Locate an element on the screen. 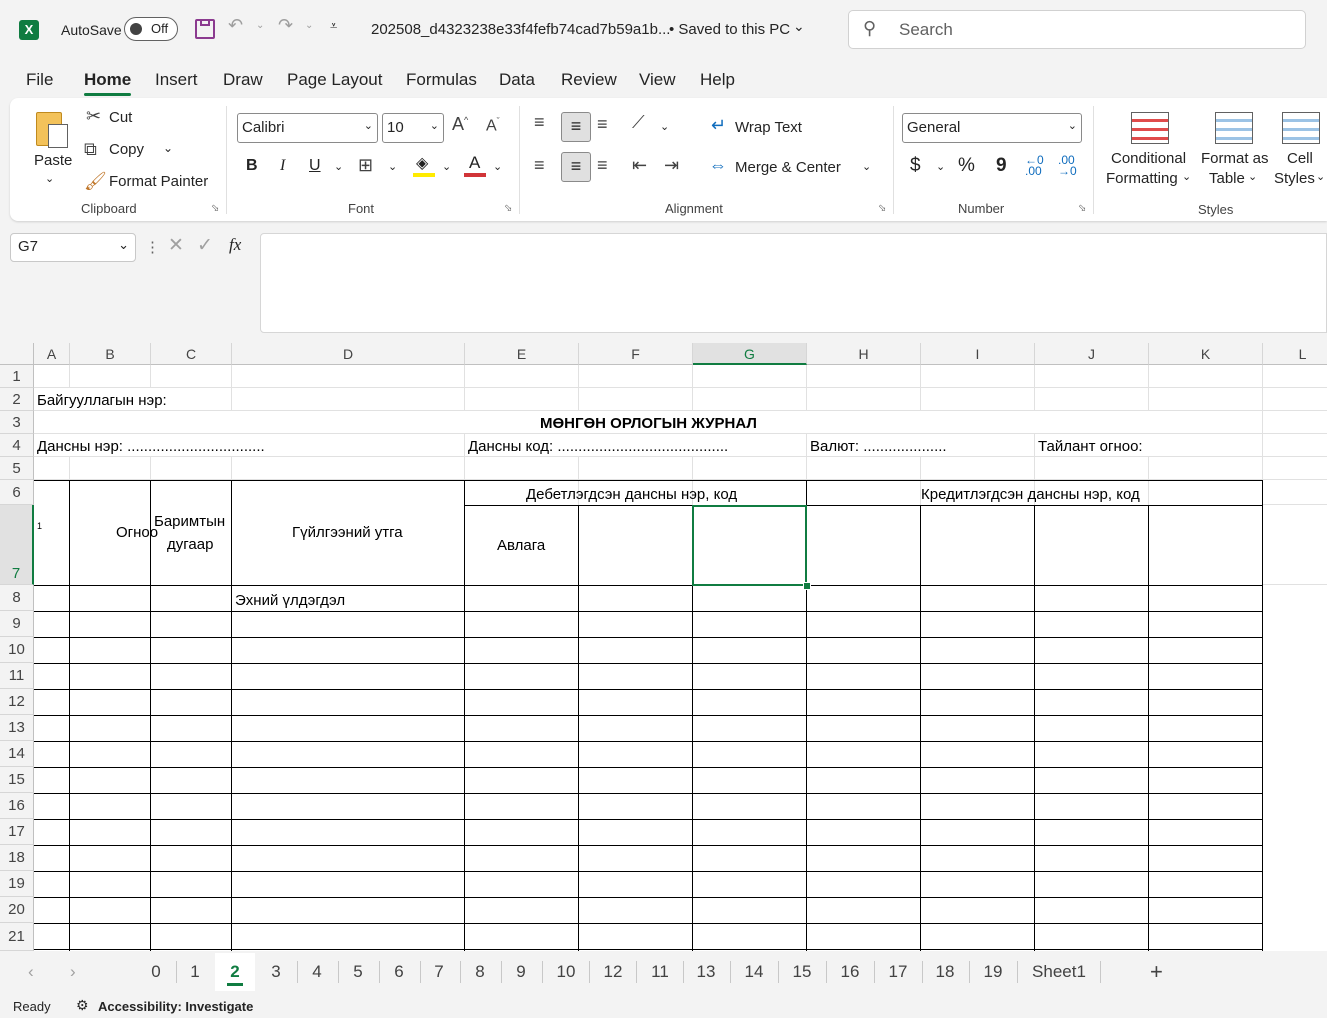 The height and width of the screenshot is (1018, 1327). merge-dropdown-icon: ⌄ is located at coordinates (866, 166).